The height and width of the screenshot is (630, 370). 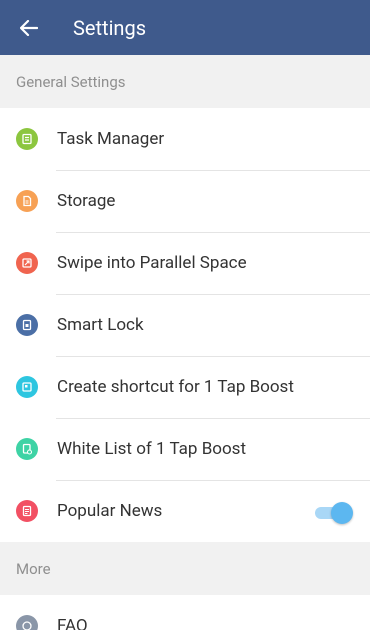 What do you see at coordinates (152, 263) in the screenshot?
I see `settings-item-label: Swipe into Parallel Space` at bounding box center [152, 263].